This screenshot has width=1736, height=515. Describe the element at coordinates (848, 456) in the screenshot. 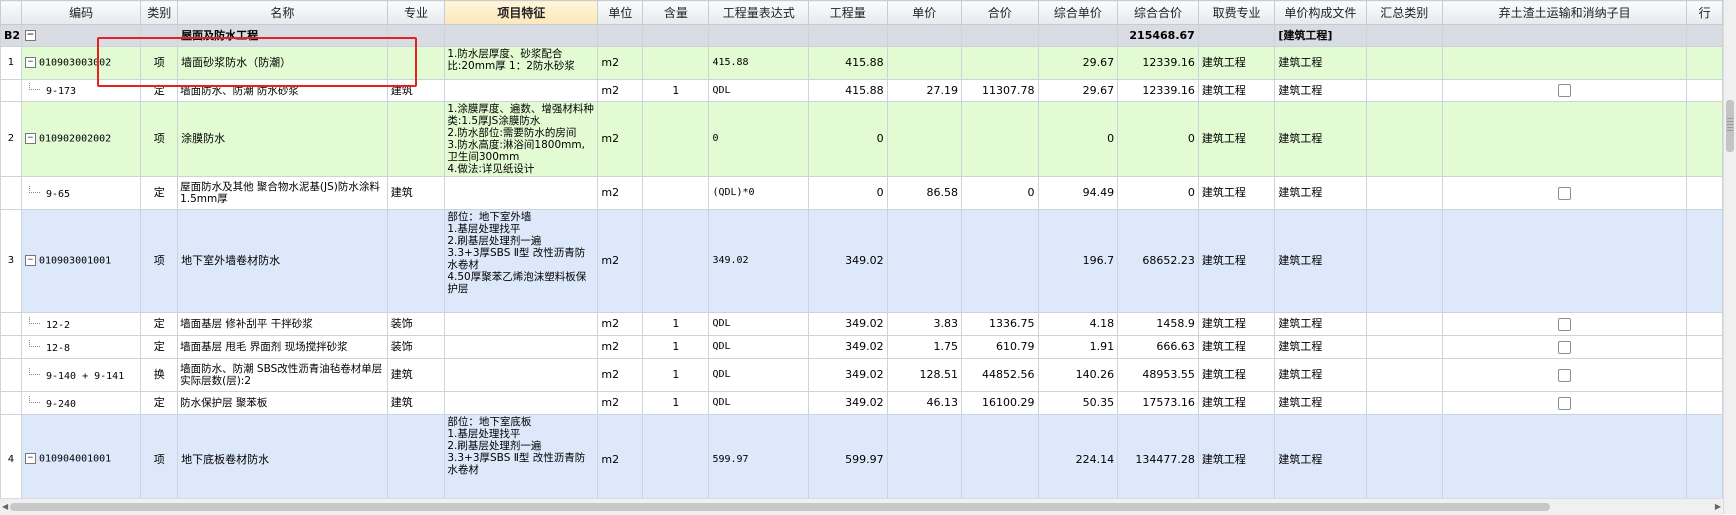

I see `item-quantity: 599.97` at that location.